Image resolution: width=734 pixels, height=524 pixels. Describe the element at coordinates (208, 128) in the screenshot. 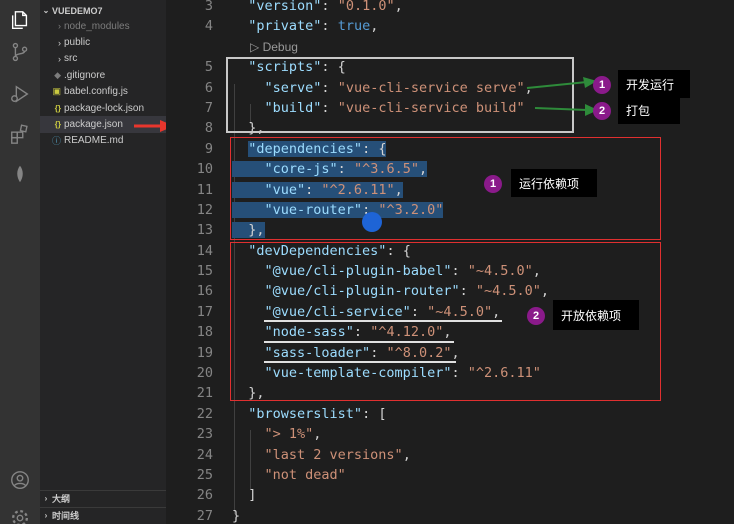

I see `line-number: 8` at that location.